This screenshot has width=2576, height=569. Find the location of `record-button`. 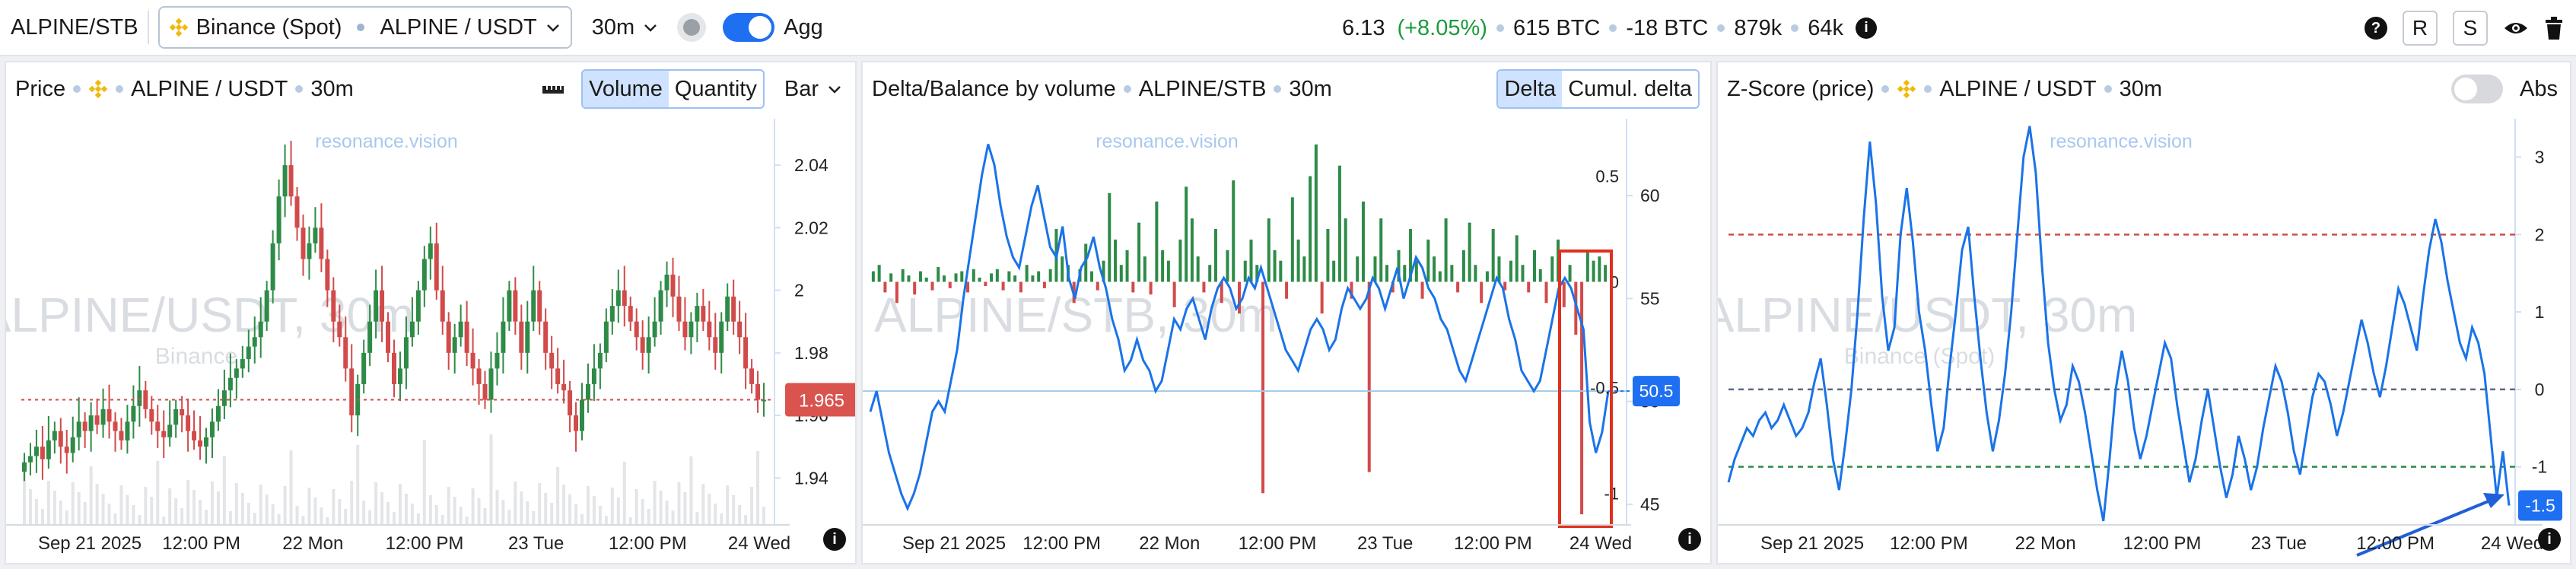

record-button is located at coordinates (692, 27).